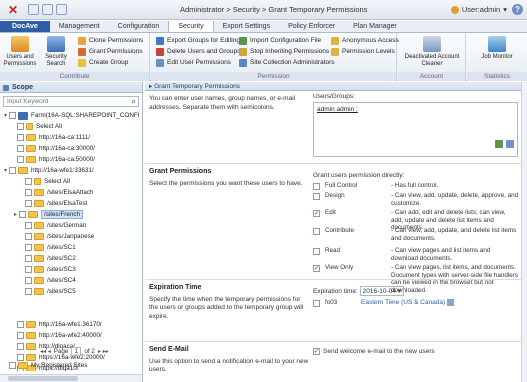 Image resolution: width=527 pixels, height=382 pixels. What do you see at coordinates (61, 9) in the screenshot?
I see `window-icon` at bounding box center [61, 9].